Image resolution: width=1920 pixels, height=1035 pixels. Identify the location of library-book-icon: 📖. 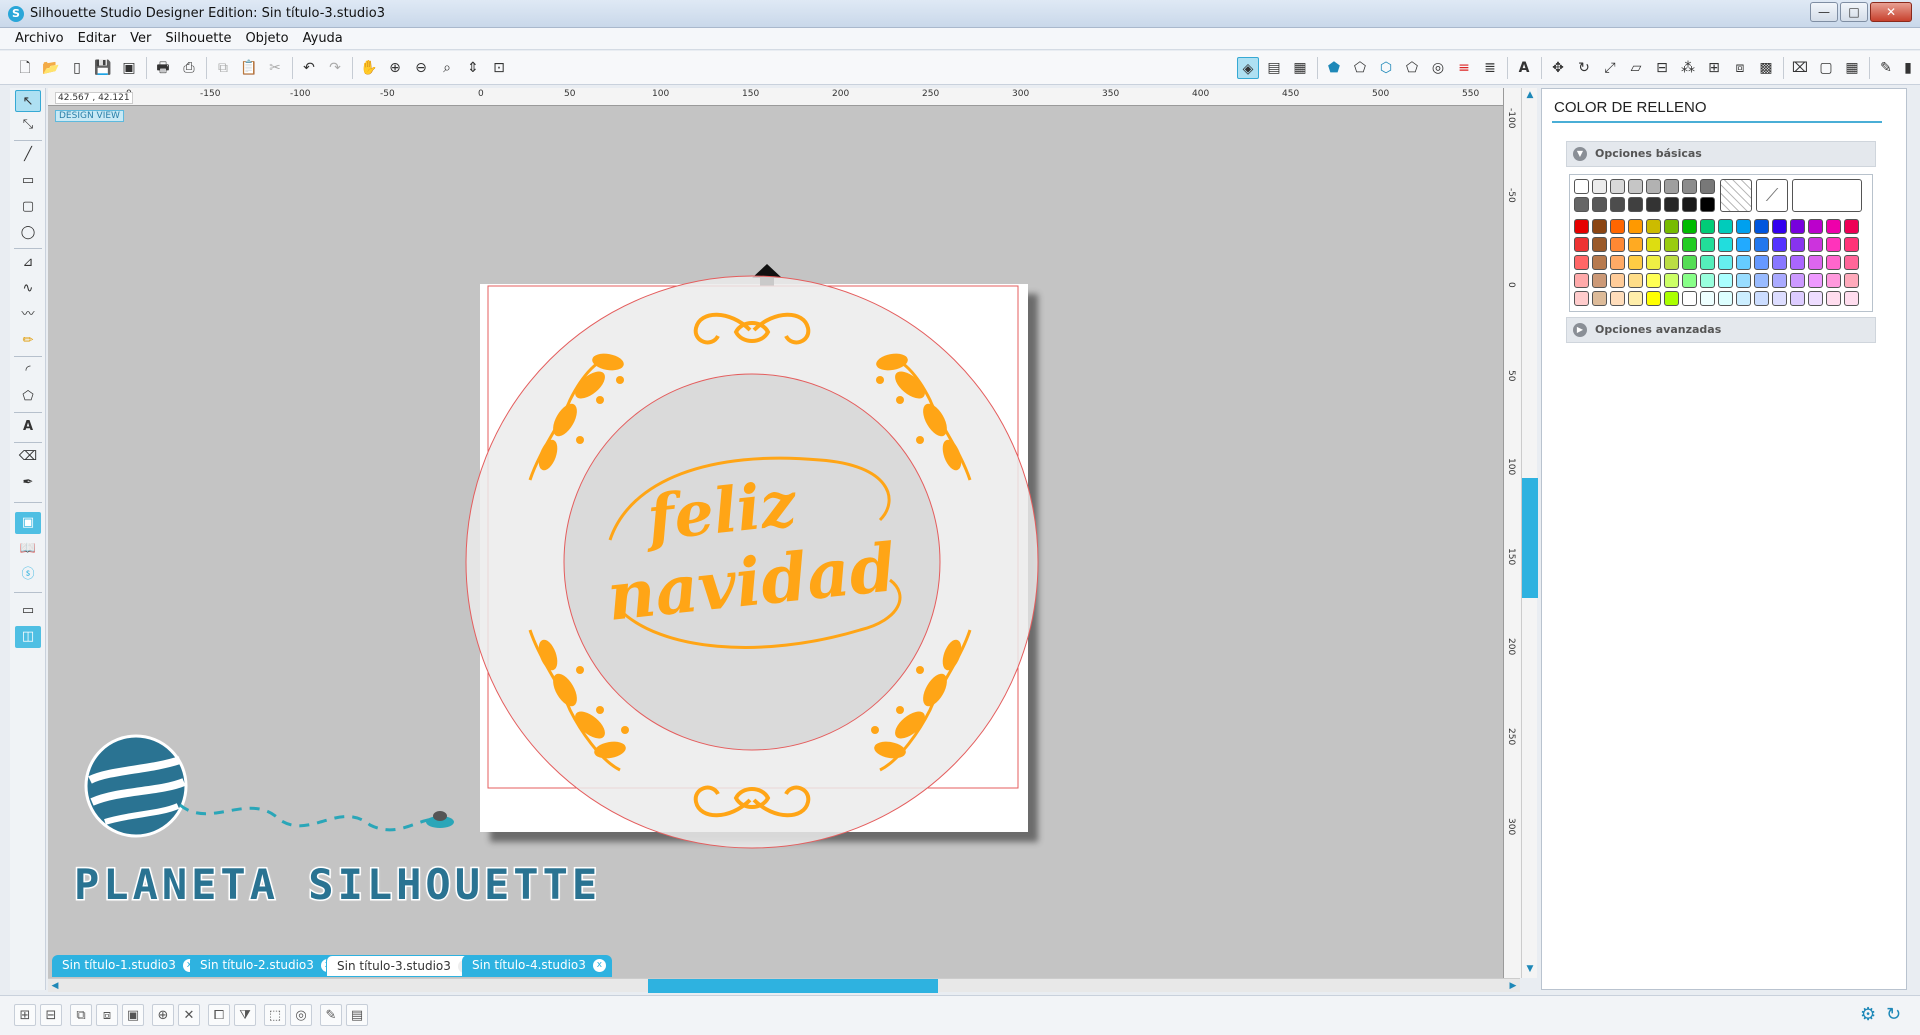
(28, 549).